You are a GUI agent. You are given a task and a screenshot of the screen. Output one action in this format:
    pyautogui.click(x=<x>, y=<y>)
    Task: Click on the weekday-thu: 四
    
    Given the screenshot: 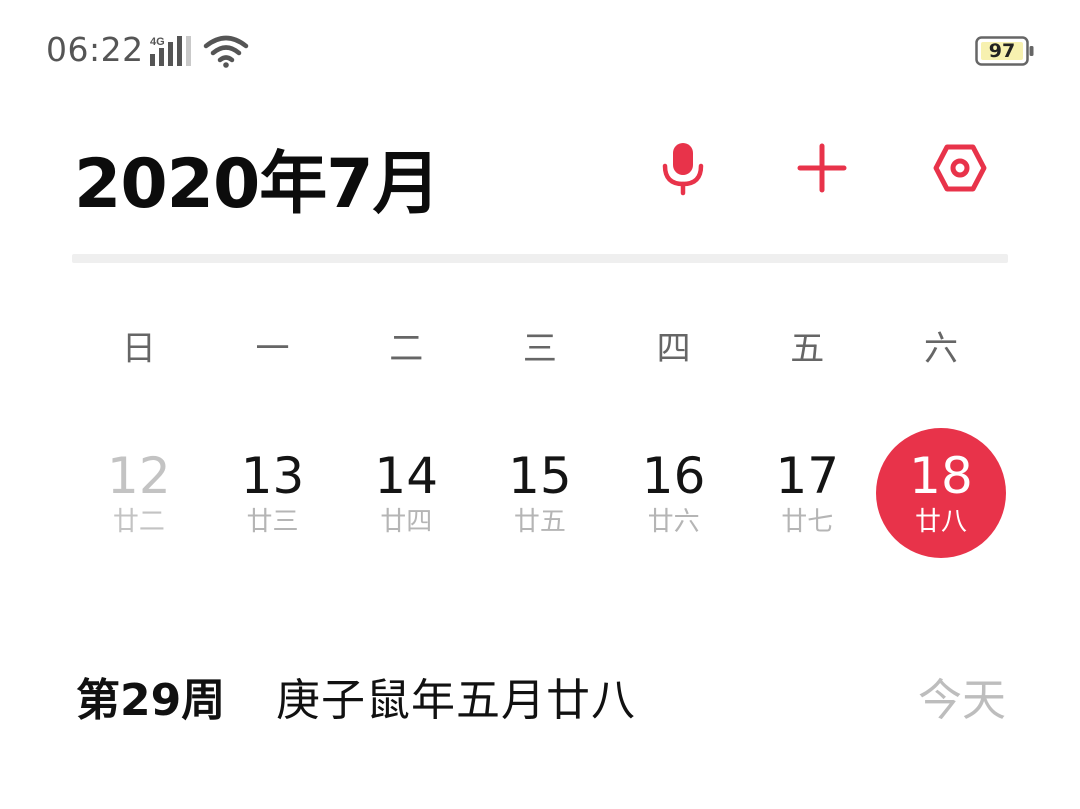 What is the action you would take?
    pyautogui.click(x=673, y=349)
    